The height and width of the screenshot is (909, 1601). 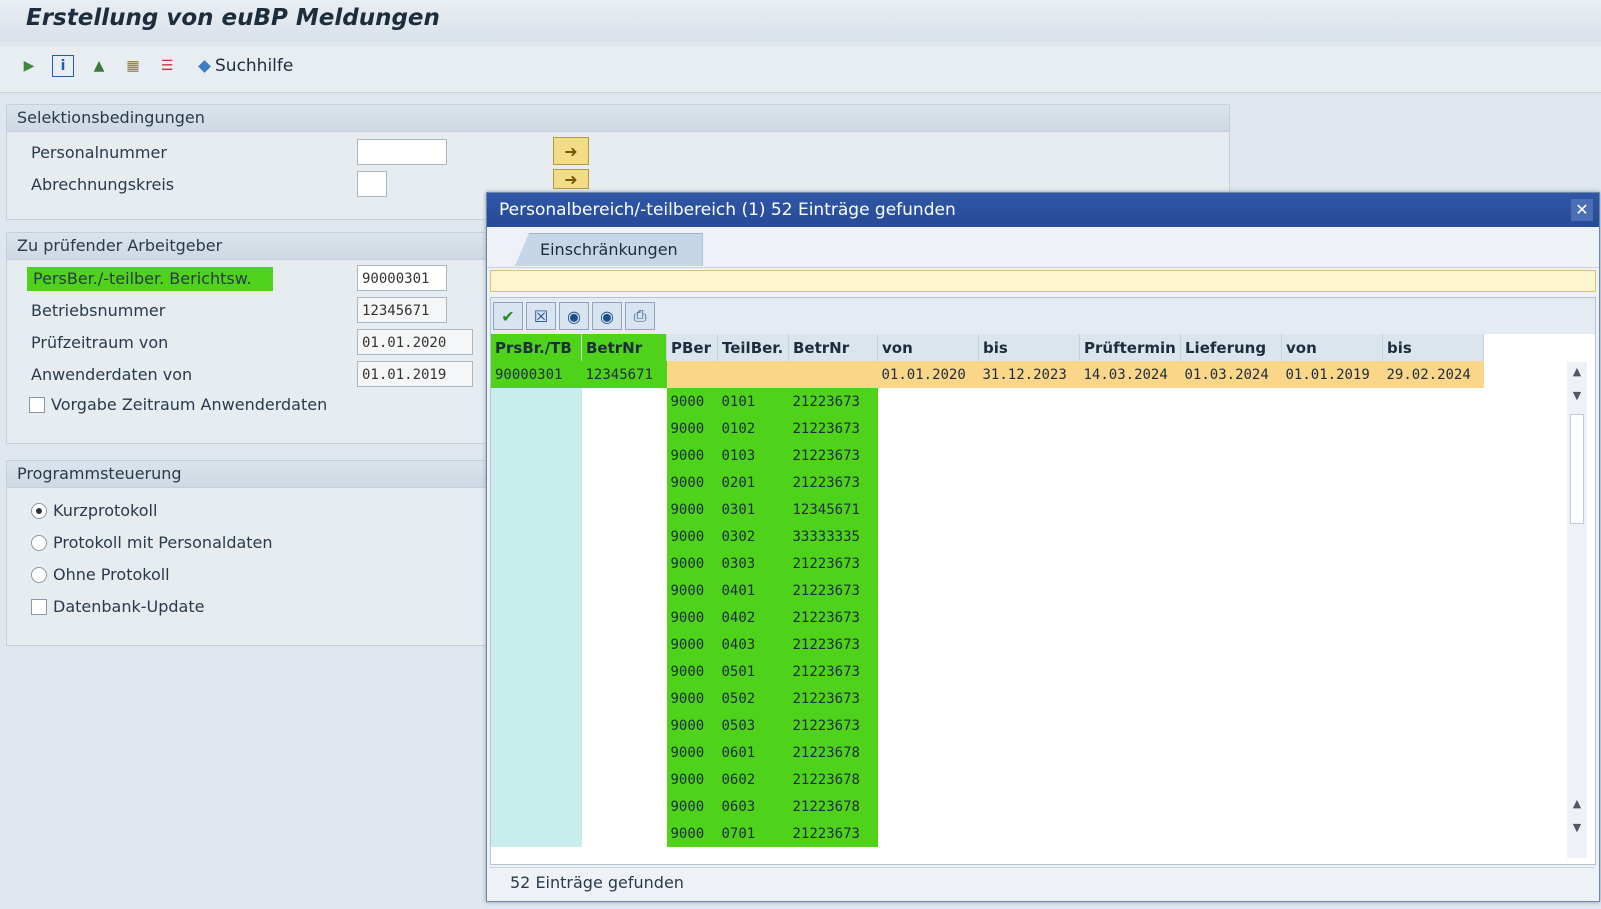 What do you see at coordinates (1433, 374) in the screenshot?
I see `table-cell: 29.02.2024` at bounding box center [1433, 374].